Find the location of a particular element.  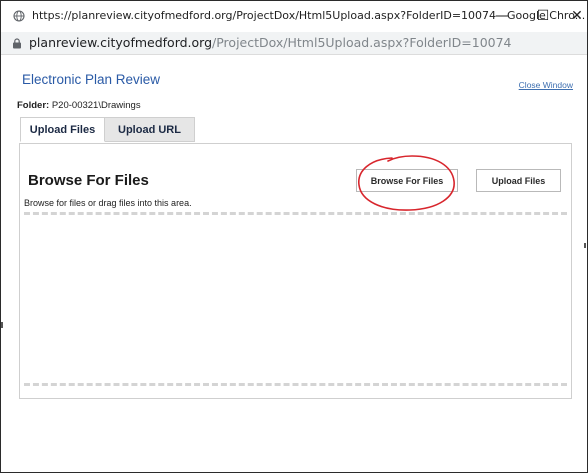

tab-upload-files: Upload Files is located at coordinates (62, 129).